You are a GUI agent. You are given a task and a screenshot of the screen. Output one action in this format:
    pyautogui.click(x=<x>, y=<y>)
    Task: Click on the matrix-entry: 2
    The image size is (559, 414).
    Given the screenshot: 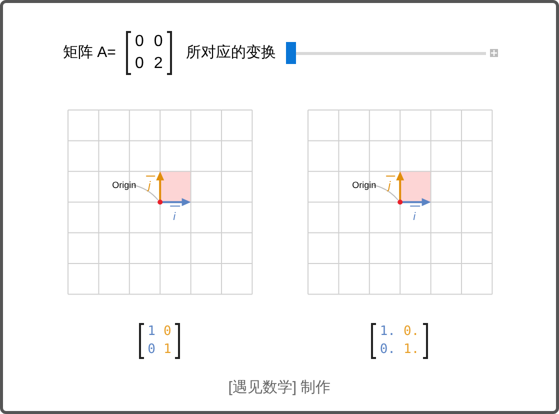 What is the action you would take?
    pyautogui.click(x=158, y=64)
    